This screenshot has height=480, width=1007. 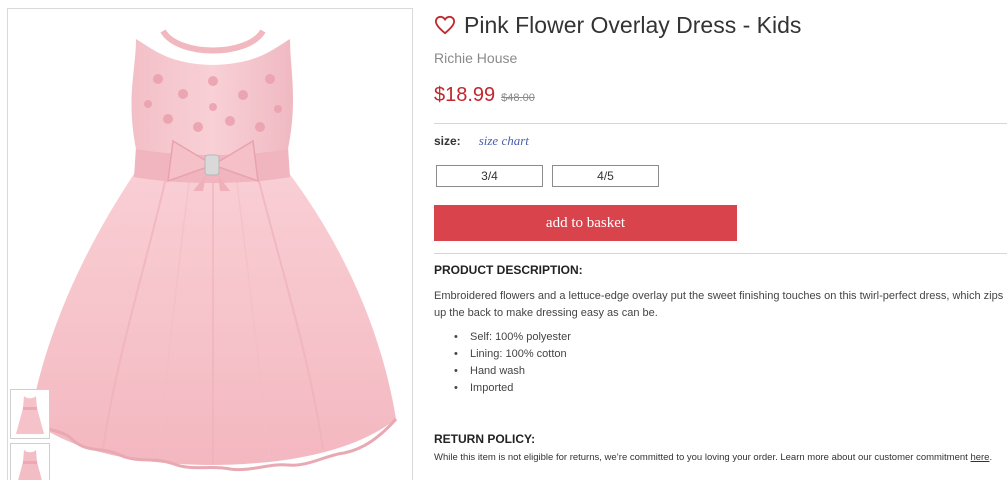 What do you see at coordinates (518, 98) in the screenshot?
I see `original-price: $48.00` at bounding box center [518, 98].